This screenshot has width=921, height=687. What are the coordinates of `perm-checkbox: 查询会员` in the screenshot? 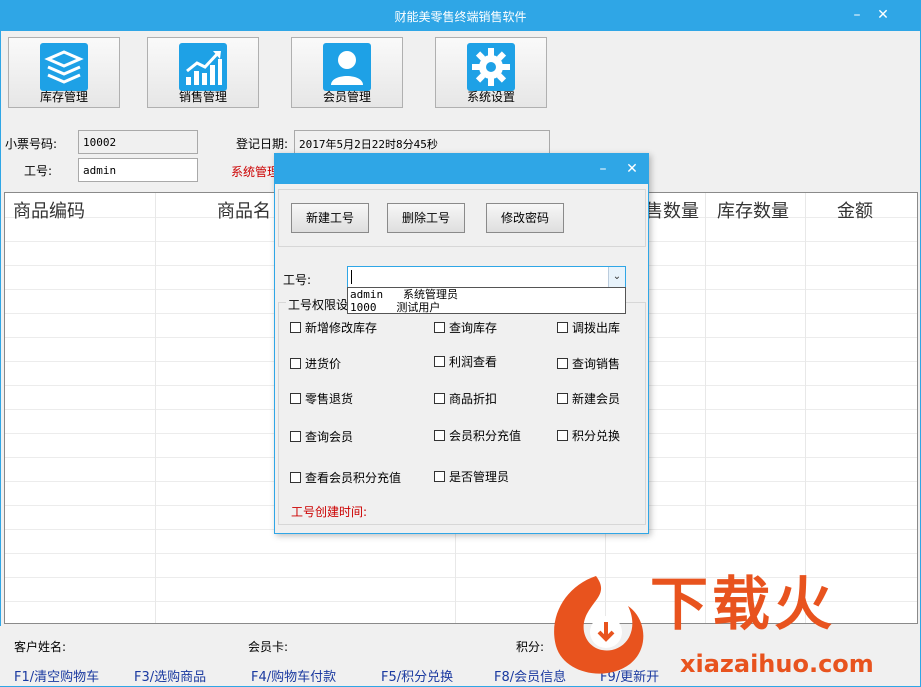 It's located at (321, 437).